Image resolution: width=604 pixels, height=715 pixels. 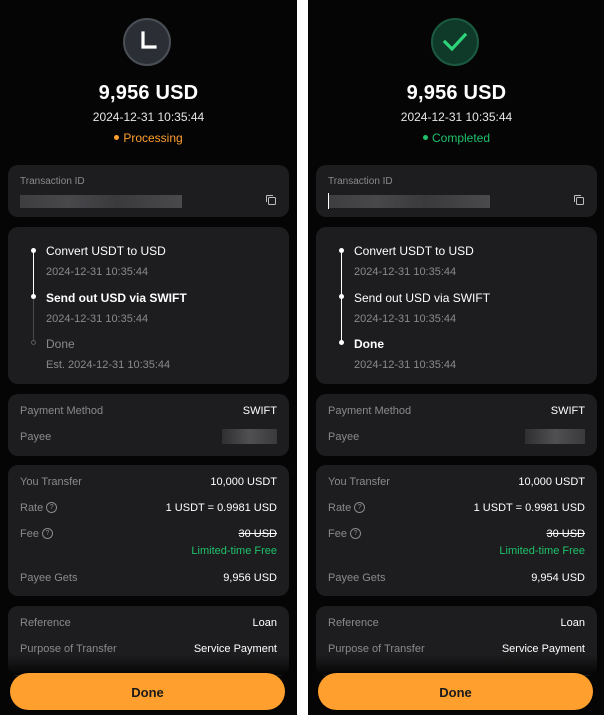 What do you see at coordinates (147, 42) in the screenshot?
I see `clock-icon` at bounding box center [147, 42].